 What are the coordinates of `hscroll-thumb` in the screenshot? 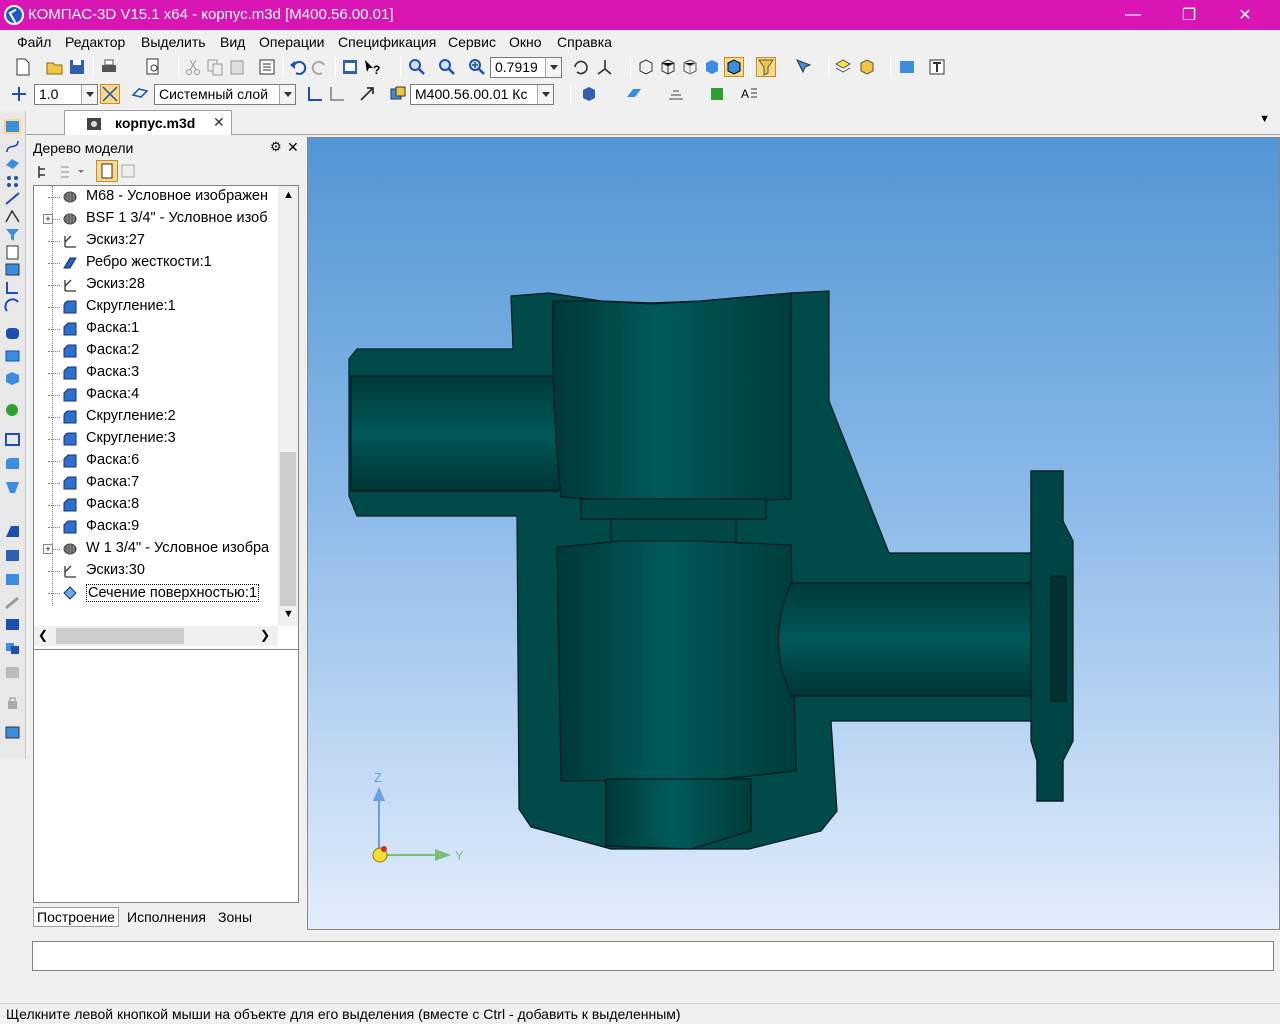 It's located at (120, 636).